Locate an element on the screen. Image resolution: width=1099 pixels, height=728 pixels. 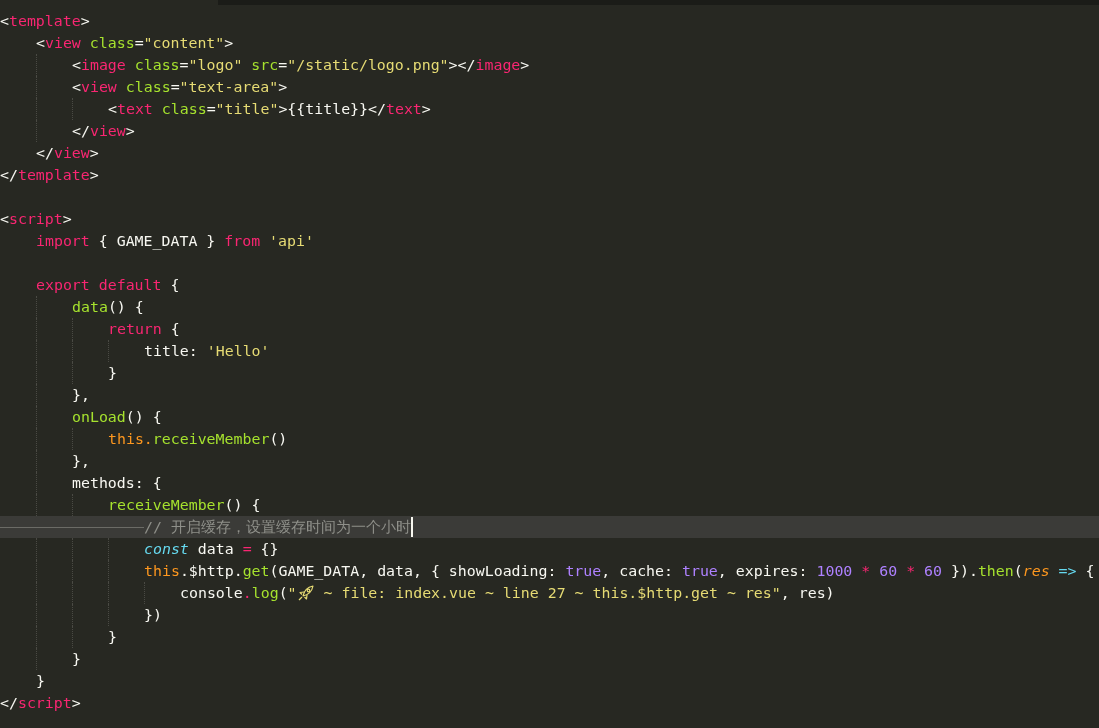
code-line: }) is located at coordinates (549, 615).